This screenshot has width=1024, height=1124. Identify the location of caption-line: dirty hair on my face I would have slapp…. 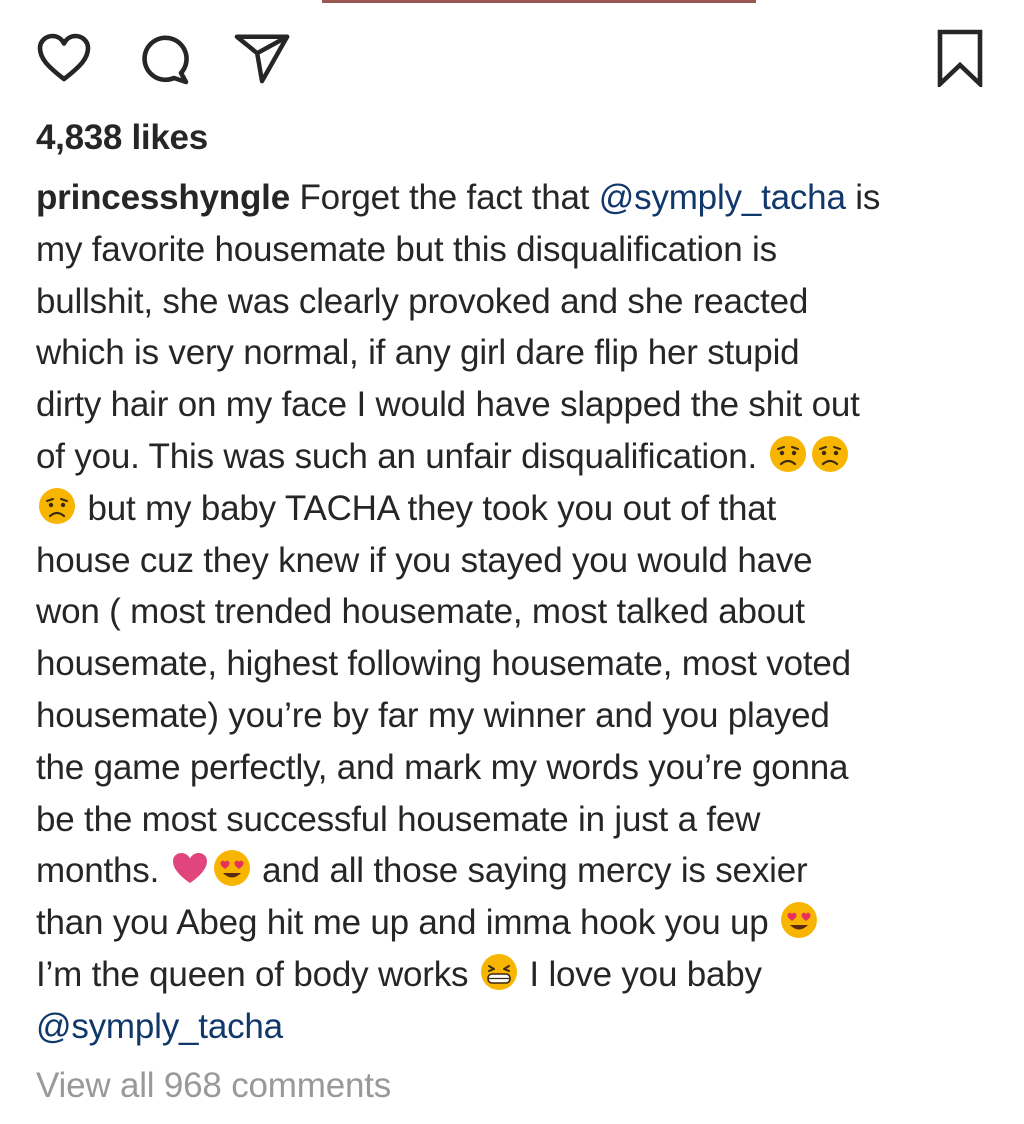
(517, 405).